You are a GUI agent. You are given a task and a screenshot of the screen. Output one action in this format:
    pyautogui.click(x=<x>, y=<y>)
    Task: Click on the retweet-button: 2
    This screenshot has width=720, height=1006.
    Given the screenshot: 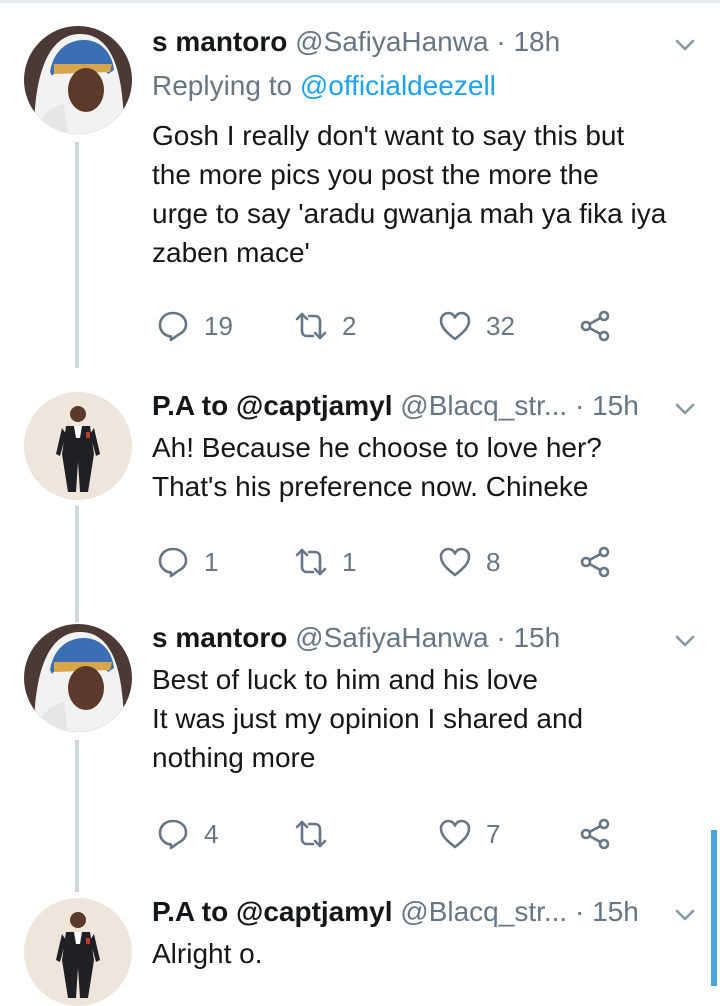 What is the action you would take?
    pyautogui.click(x=325, y=326)
    